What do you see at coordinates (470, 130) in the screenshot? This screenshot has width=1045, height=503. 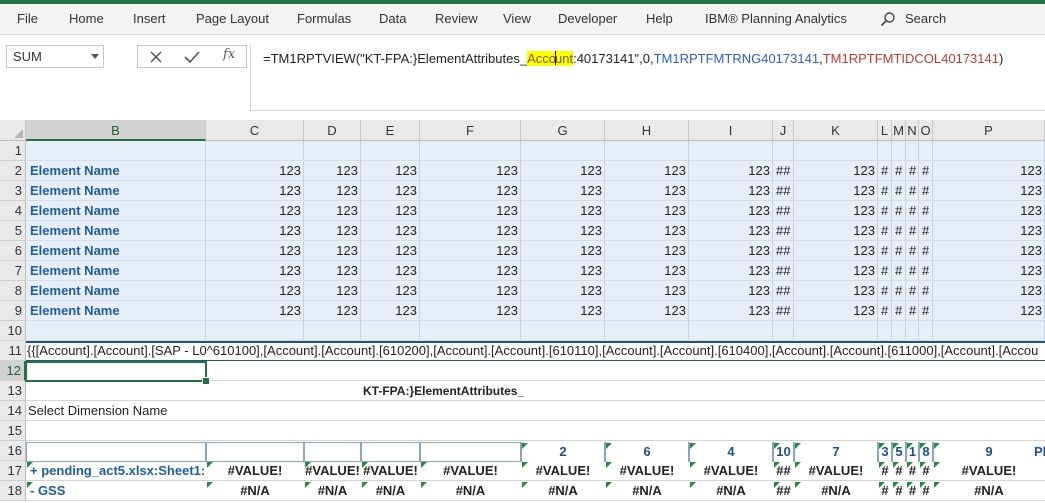 I see `column-header-f: F` at bounding box center [470, 130].